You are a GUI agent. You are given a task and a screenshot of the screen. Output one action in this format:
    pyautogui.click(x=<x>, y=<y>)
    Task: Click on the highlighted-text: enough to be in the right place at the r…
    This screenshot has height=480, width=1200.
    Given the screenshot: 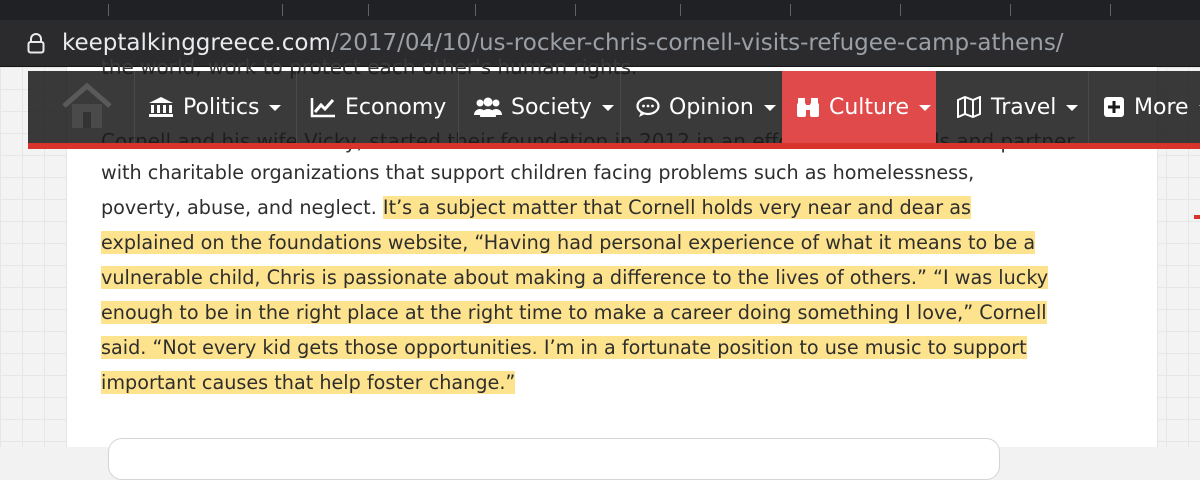 What is the action you would take?
    pyautogui.click(x=574, y=312)
    